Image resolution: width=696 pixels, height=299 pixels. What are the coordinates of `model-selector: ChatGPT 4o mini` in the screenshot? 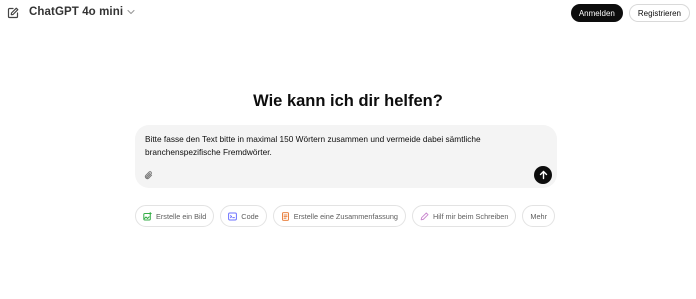 It's located at (82, 12).